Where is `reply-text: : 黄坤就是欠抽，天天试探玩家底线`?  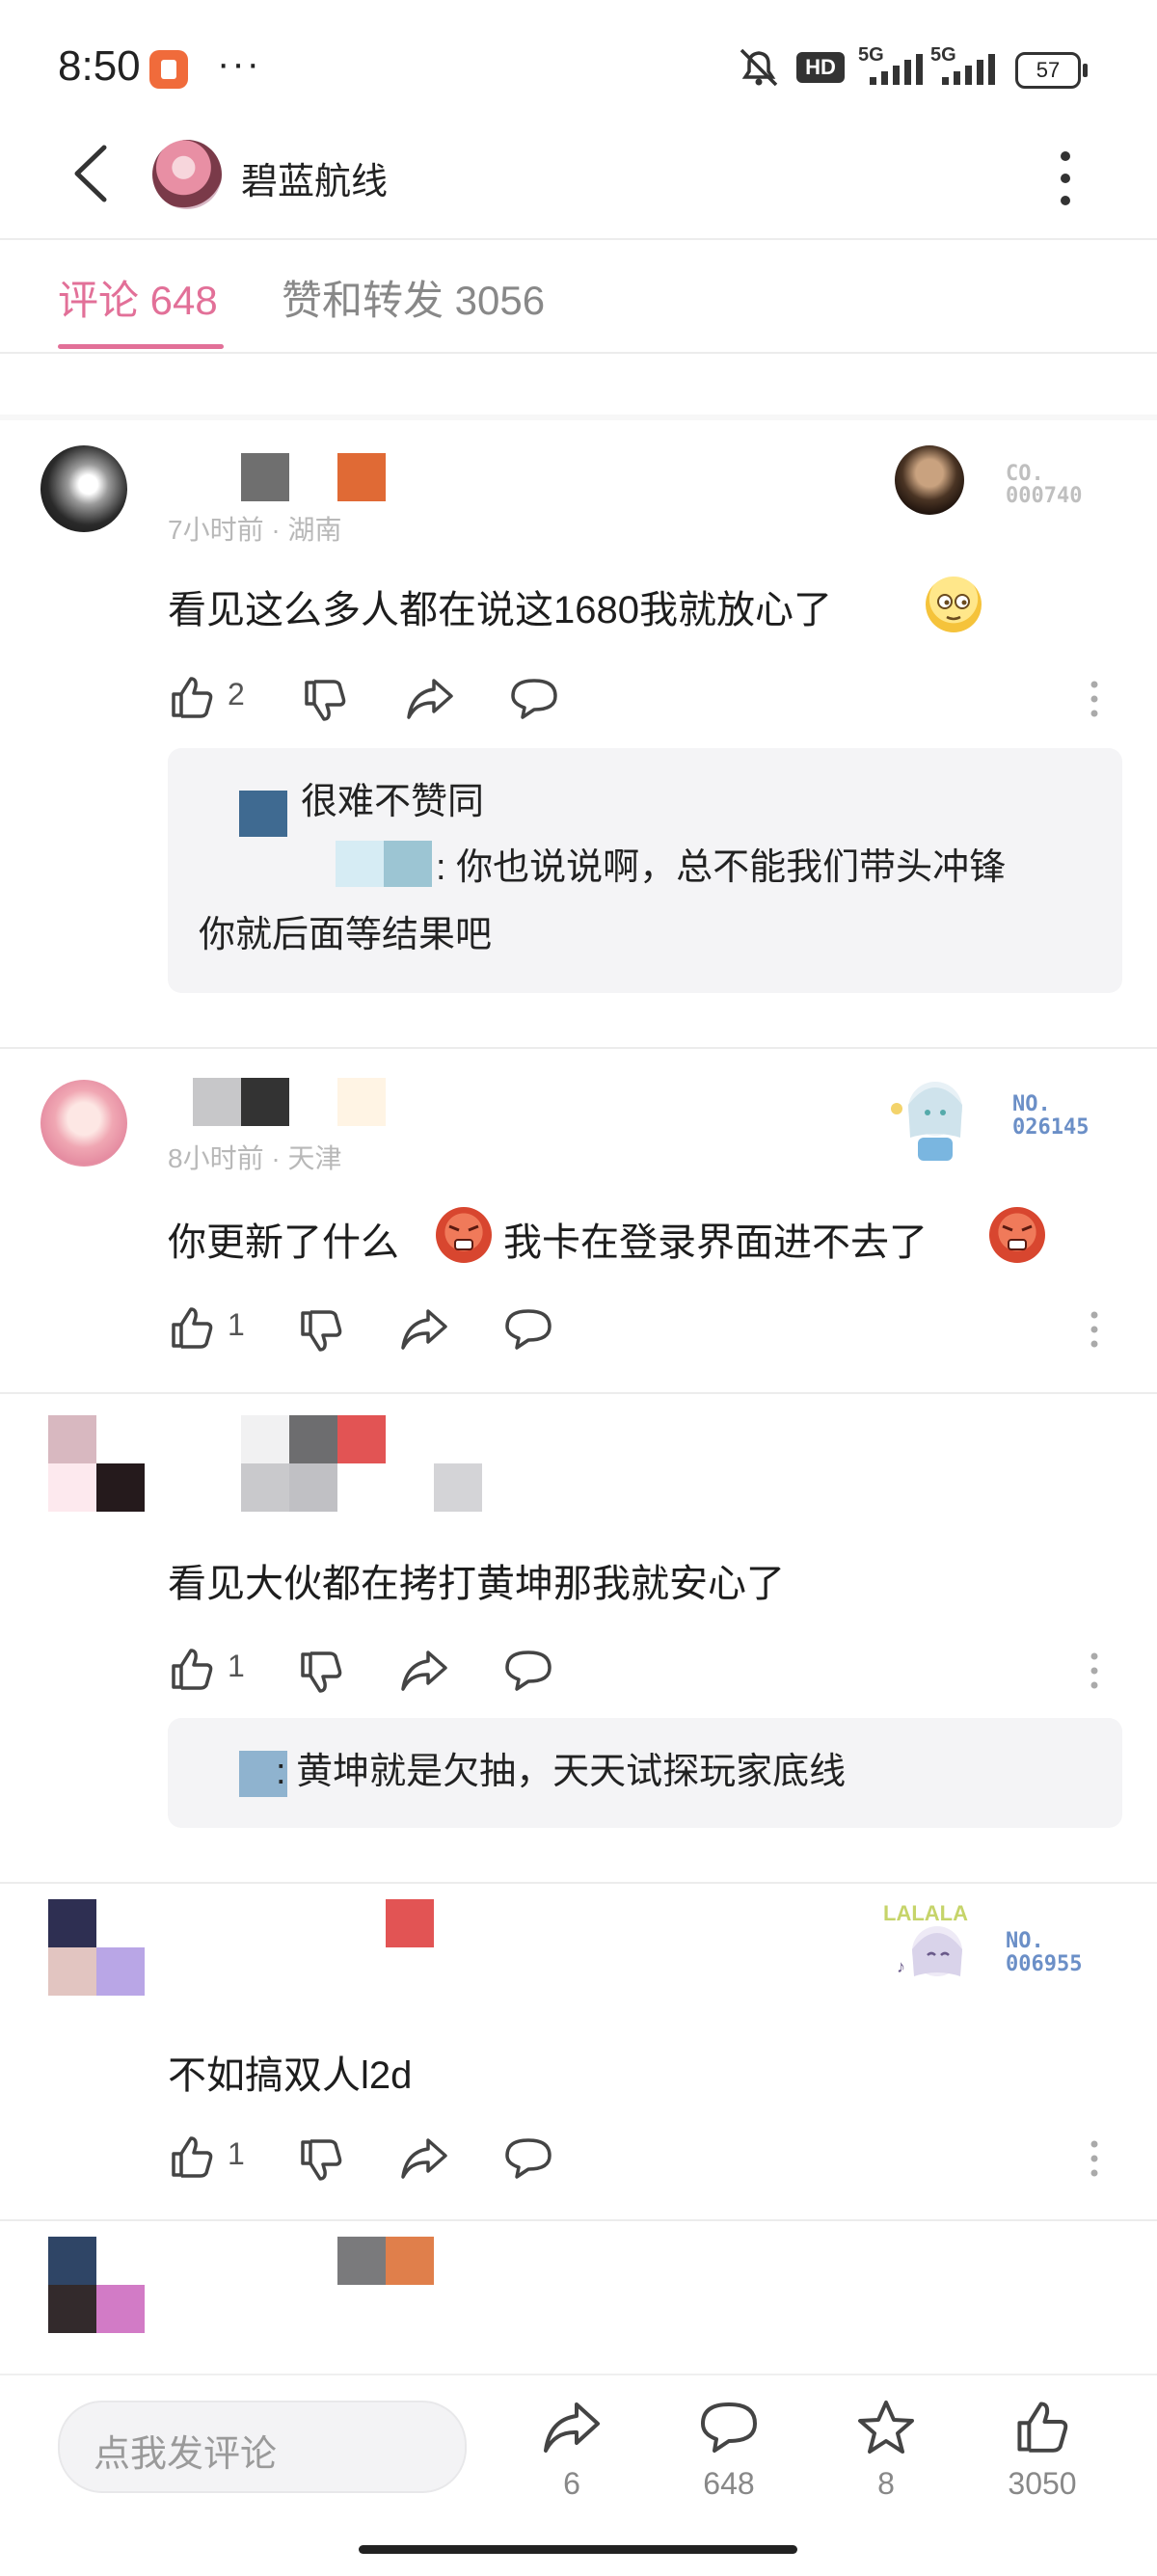 reply-text: : 黄坤就是欠抽，天天试探玩家底线 is located at coordinates (561, 1772).